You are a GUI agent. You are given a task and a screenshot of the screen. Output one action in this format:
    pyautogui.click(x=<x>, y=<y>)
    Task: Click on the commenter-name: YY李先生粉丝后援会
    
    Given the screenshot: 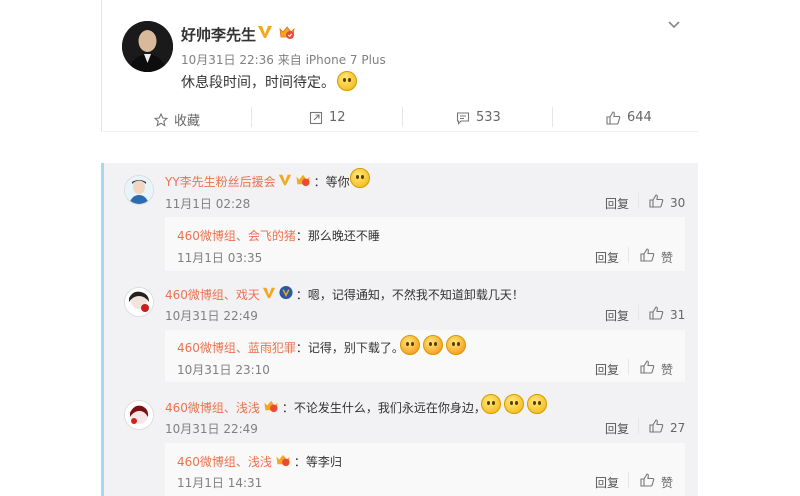 What is the action you would take?
    pyautogui.click(x=220, y=181)
    